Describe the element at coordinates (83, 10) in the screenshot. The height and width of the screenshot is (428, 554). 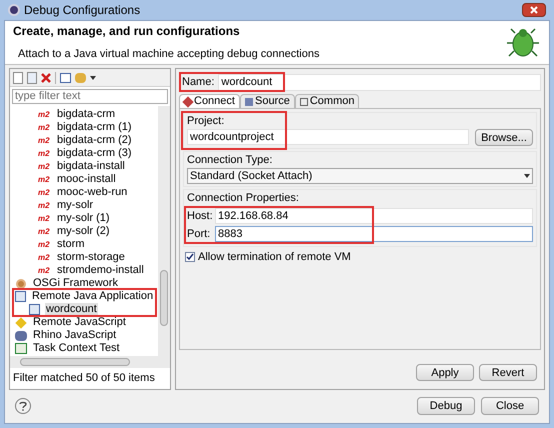
I see `window-title: Debug Configurations` at that location.